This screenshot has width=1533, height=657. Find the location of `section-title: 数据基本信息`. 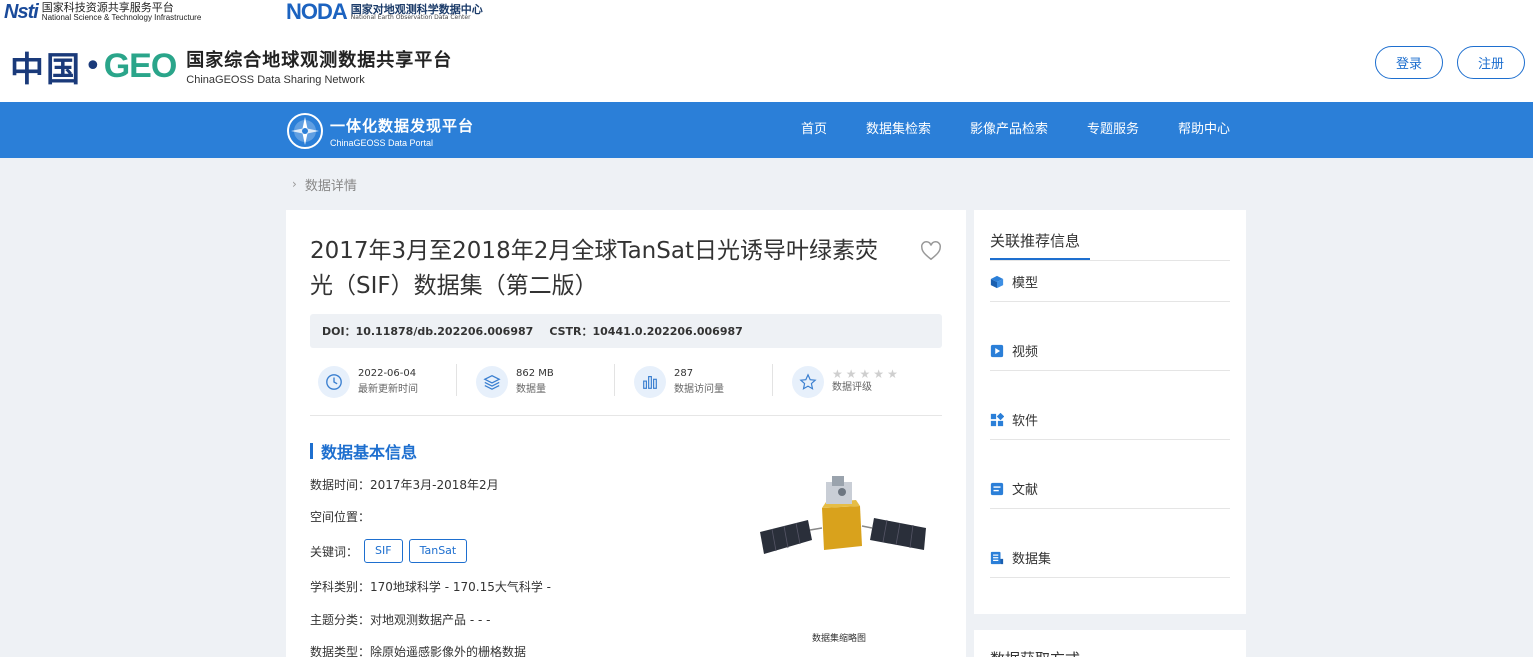

section-title: 数据基本信息 is located at coordinates (369, 452).